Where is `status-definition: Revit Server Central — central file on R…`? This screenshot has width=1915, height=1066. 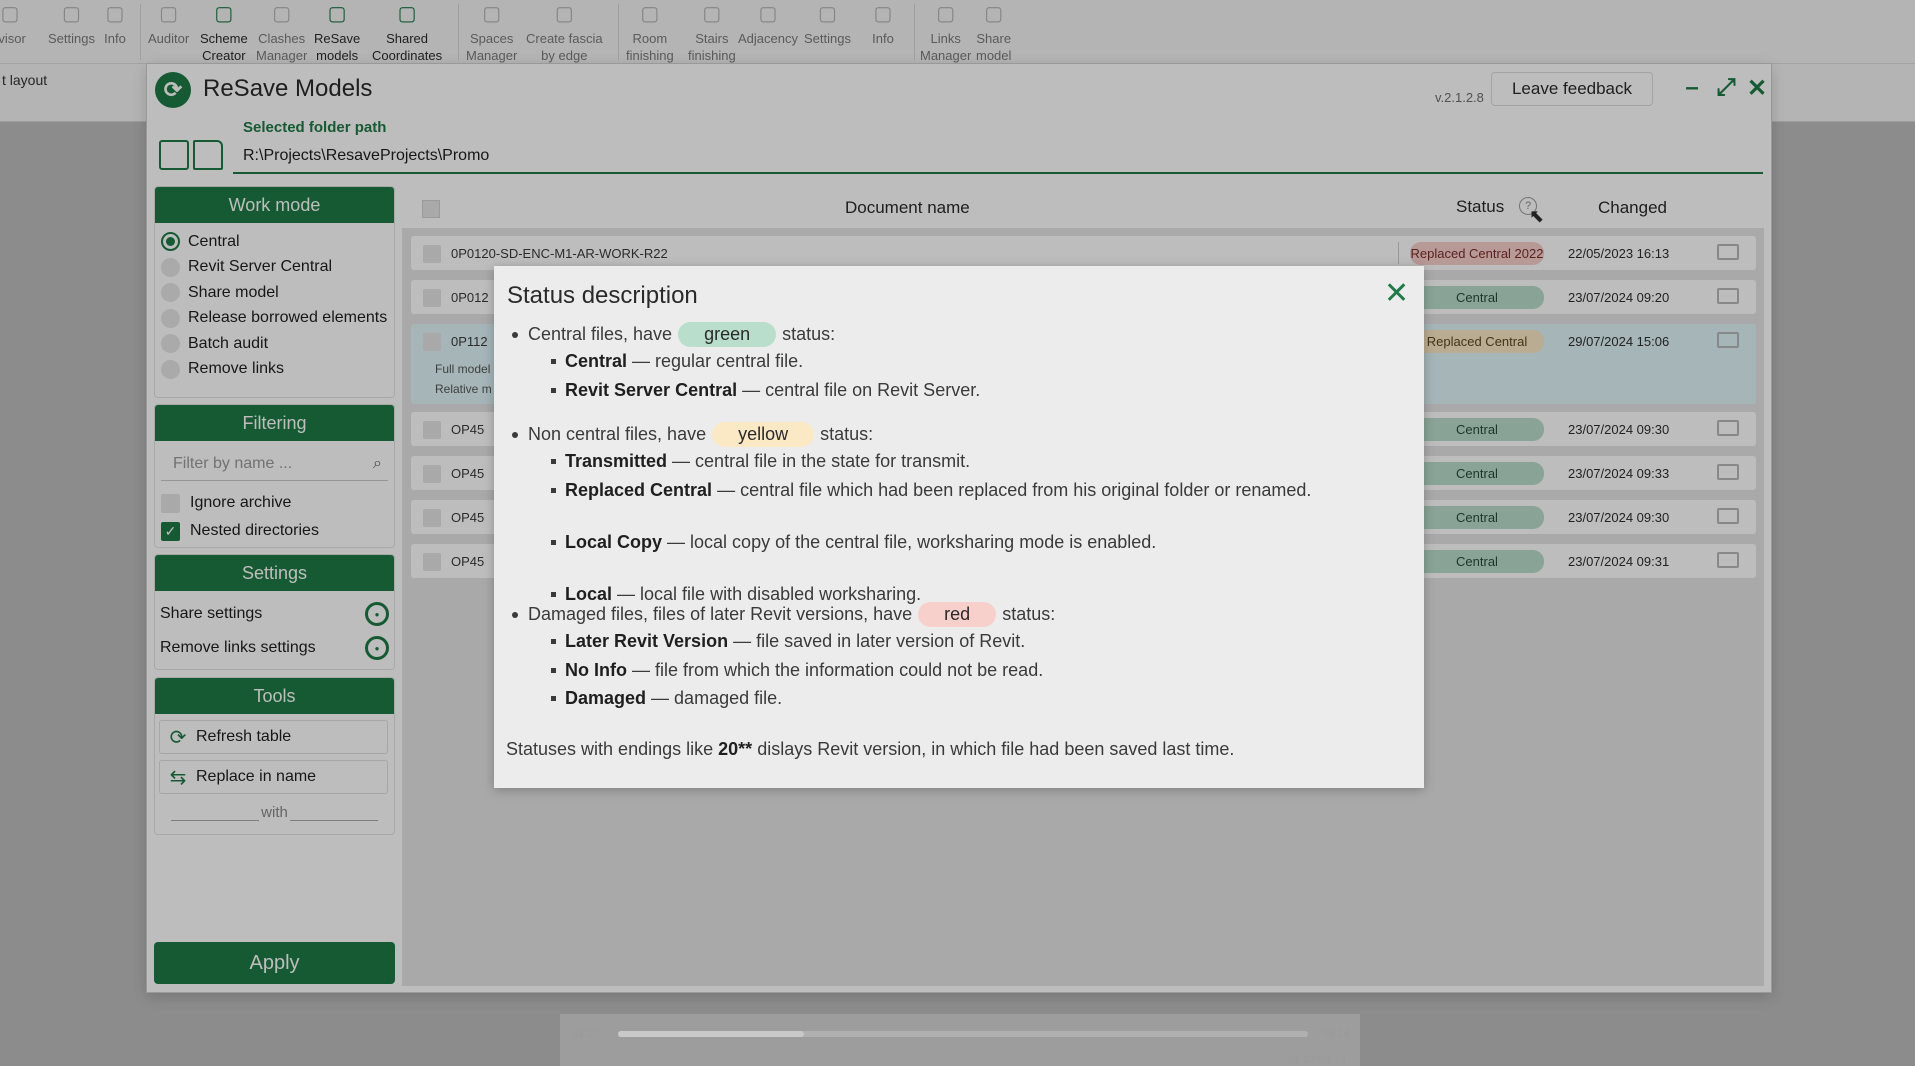 status-definition: Revit Server Central — central file on R… is located at coordinates (968, 390).